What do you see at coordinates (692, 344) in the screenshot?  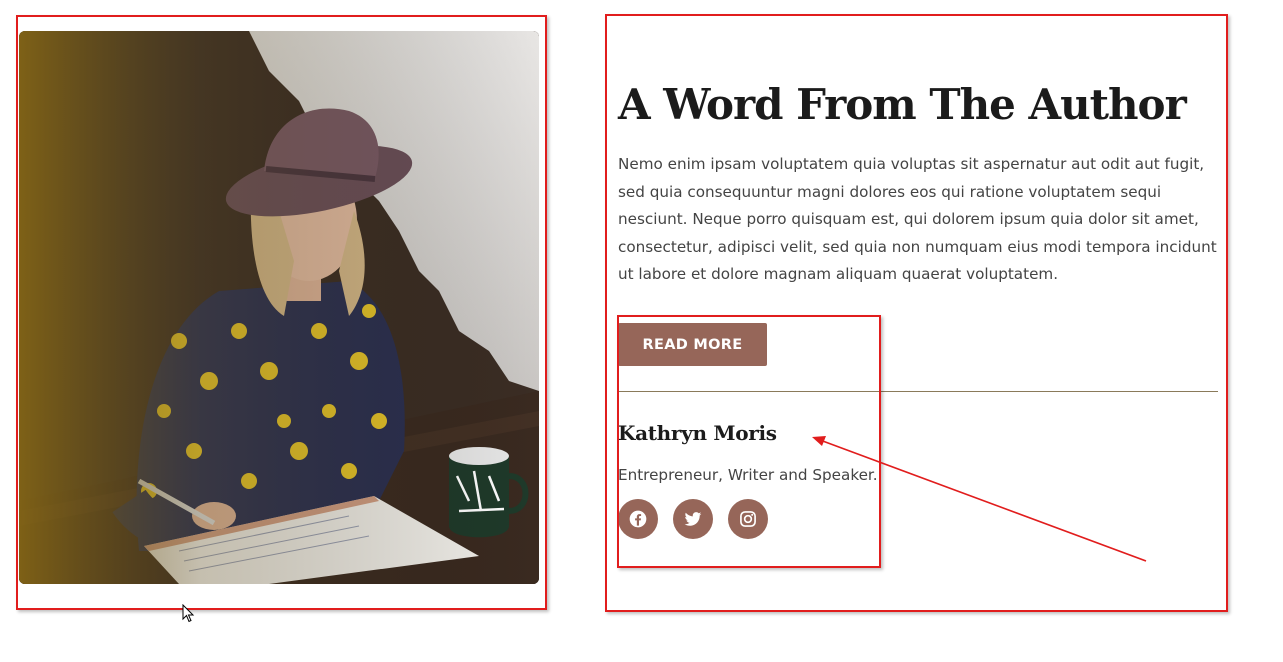 I see `read-more-button: READ MORE` at bounding box center [692, 344].